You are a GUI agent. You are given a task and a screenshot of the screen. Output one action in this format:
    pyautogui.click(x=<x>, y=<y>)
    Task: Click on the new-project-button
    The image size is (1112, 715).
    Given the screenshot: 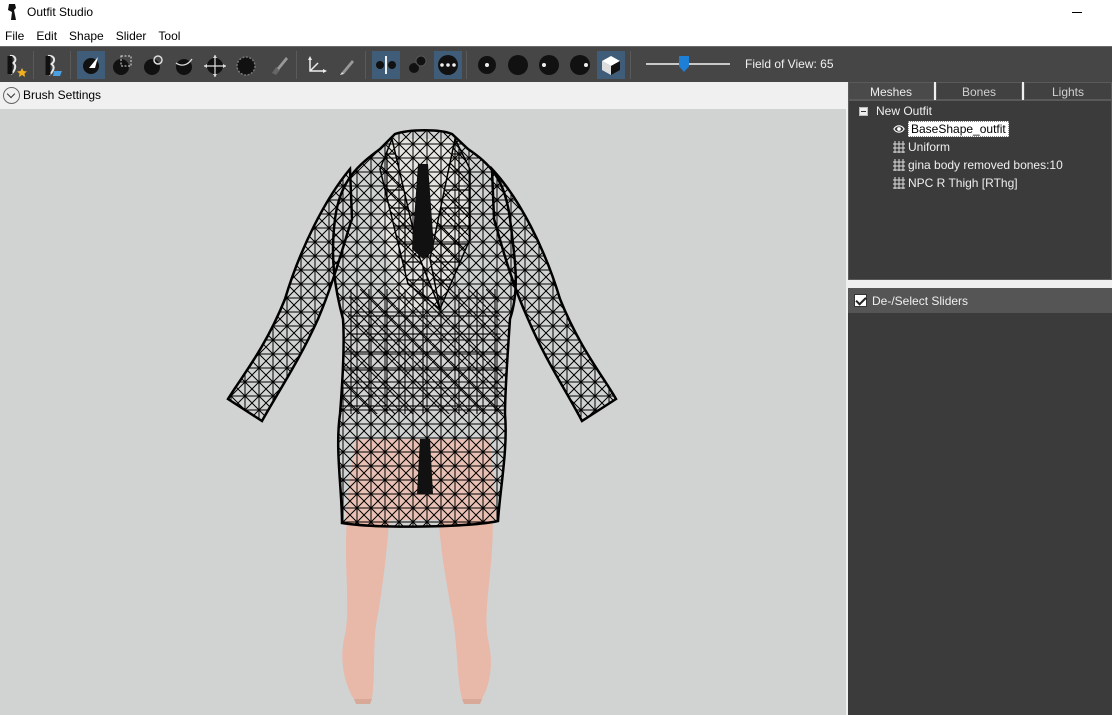 What is the action you would take?
    pyautogui.click(x=16, y=65)
    